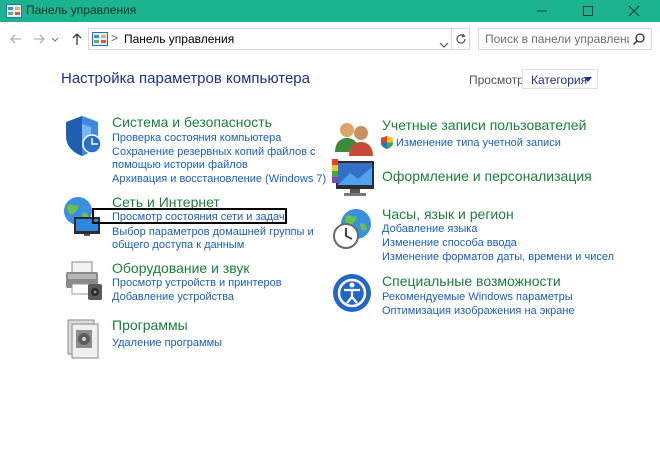 This screenshot has height=466, width=660. What do you see at coordinates (639, 41) in the screenshot?
I see `search-icon` at bounding box center [639, 41].